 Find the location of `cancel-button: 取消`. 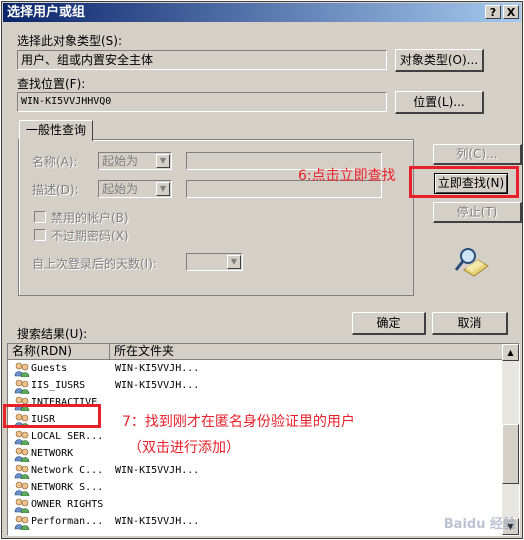

cancel-button: 取消 is located at coordinates (470, 323).